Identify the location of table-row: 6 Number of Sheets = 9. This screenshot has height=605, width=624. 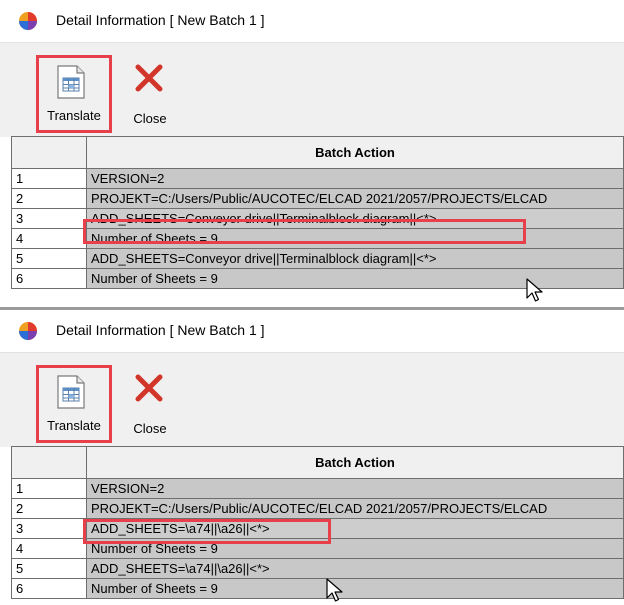
(317, 588).